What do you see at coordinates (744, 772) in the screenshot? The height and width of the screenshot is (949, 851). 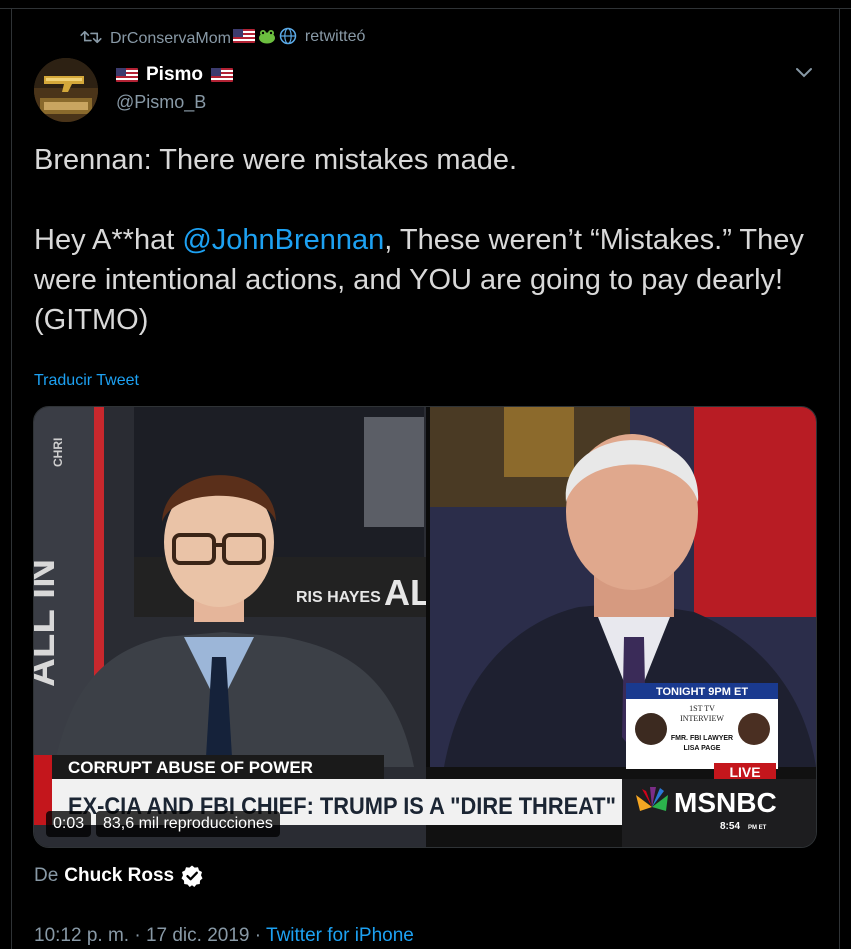 I see `live-tag: LIVE` at bounding box center [744, 772].